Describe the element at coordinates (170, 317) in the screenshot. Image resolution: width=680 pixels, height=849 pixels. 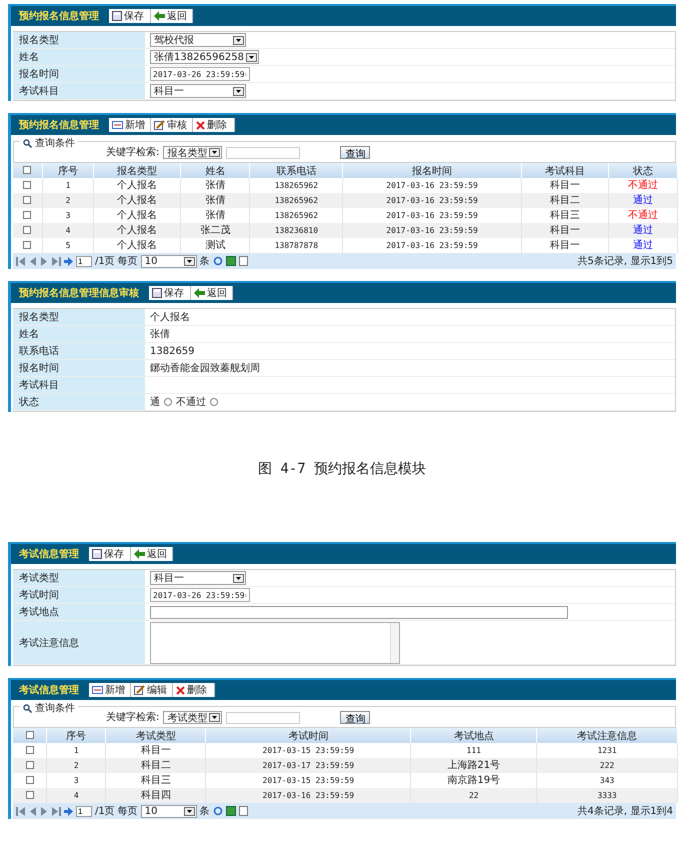
I see `field-value: 个人报名` at that location.